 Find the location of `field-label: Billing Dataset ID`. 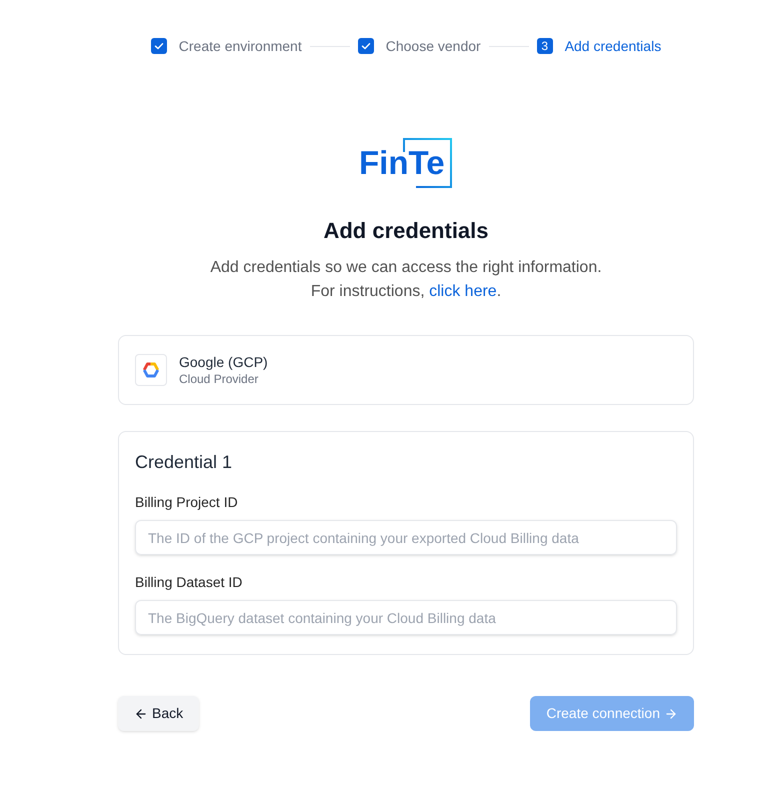

field-label: Billing Dataset ID is located at coordinates (189, 582).